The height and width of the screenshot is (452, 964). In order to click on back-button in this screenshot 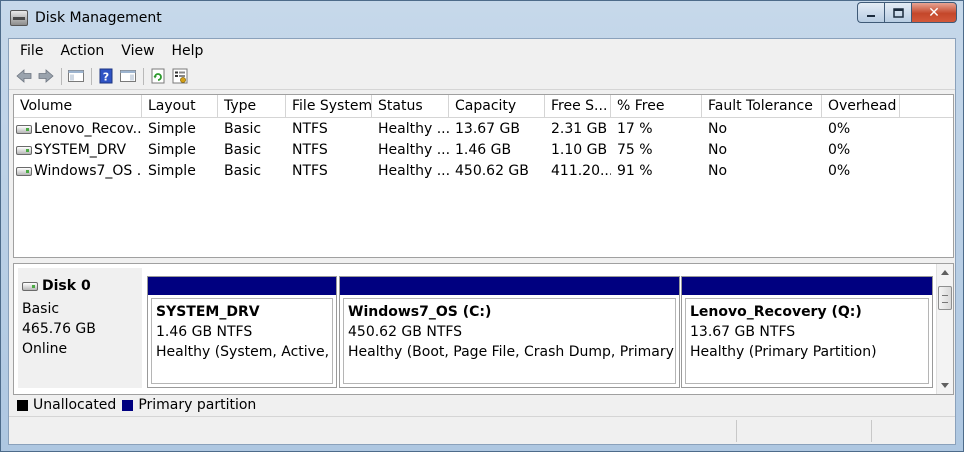, I will do `click(24, 76)`.